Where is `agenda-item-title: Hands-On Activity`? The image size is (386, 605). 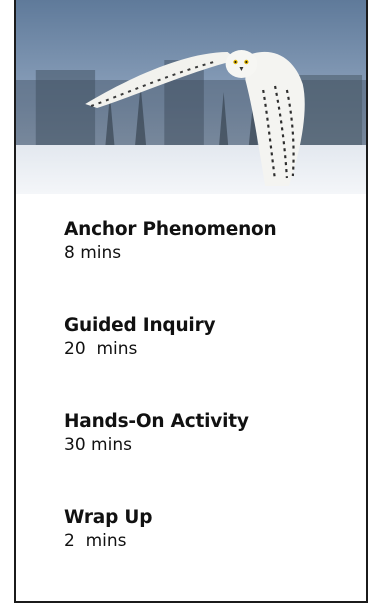
agenda-item-title: Hands-On Activity is located at coordinates (156, 421).